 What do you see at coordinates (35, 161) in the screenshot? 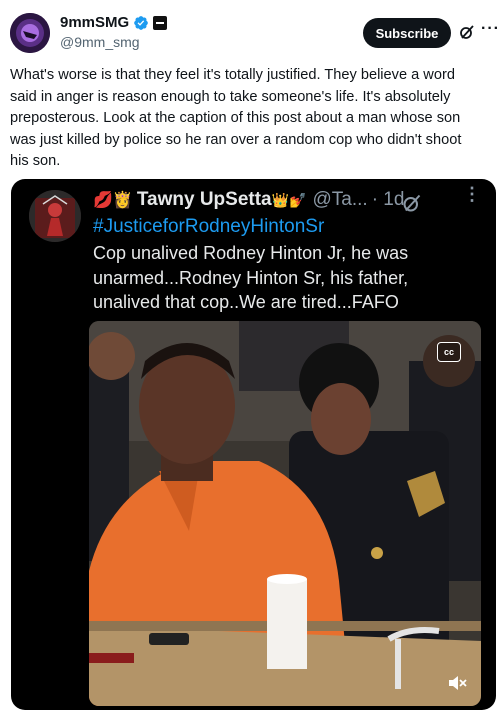
I see `post-text-line: his son.` at bounding box center [35, 161].